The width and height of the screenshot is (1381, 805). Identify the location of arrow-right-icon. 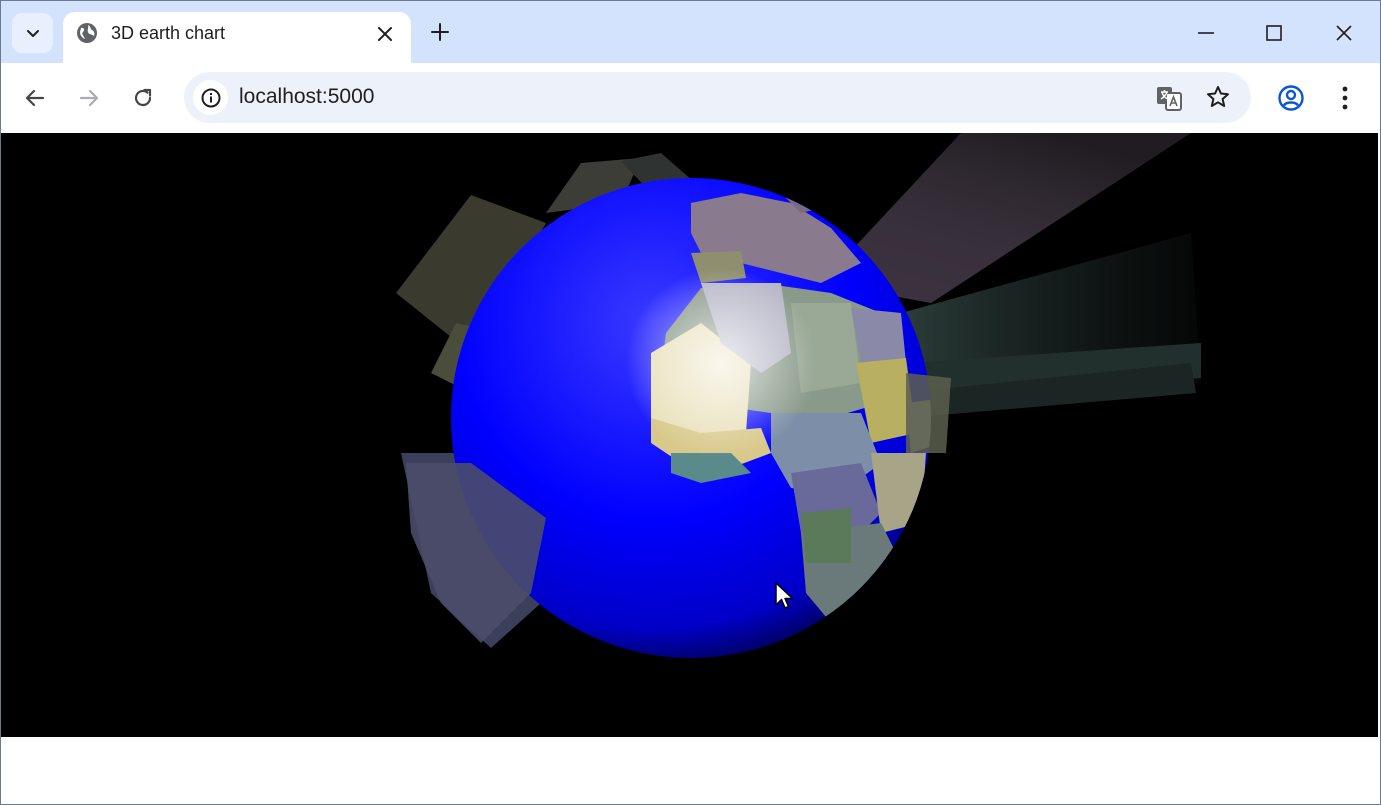
(89, 98).